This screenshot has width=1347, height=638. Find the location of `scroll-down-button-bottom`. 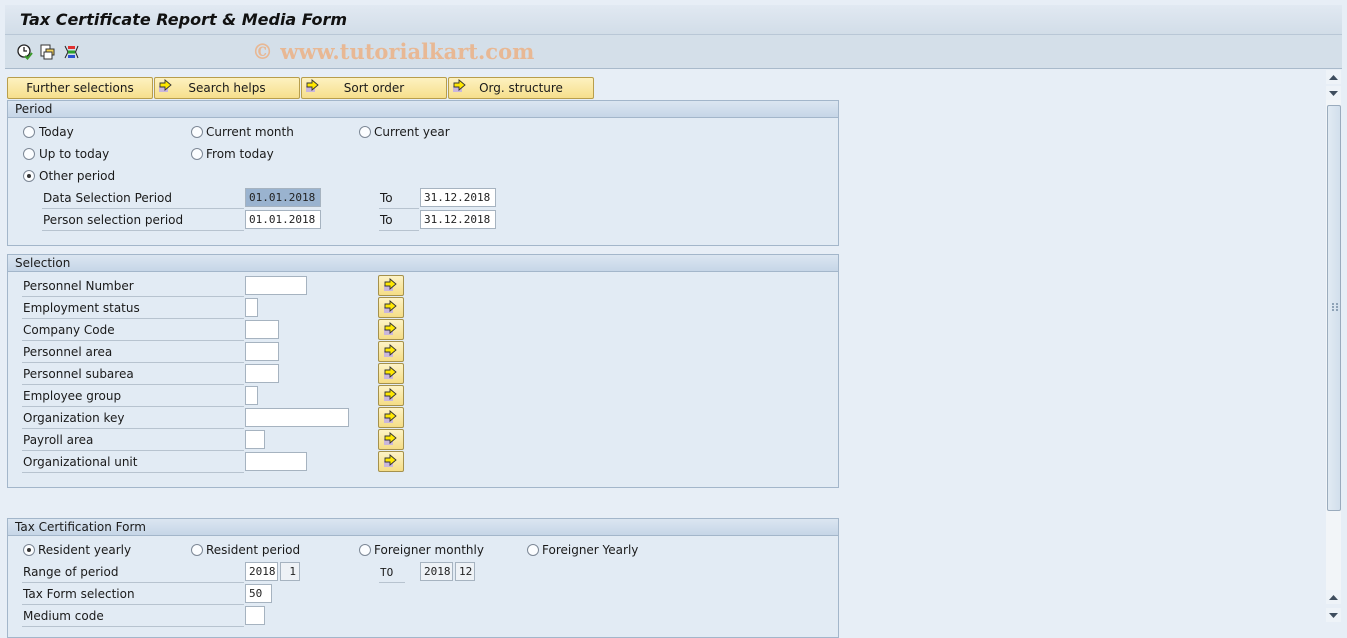

scroll-down-button-bottom is located at coordinates (1333, 615).